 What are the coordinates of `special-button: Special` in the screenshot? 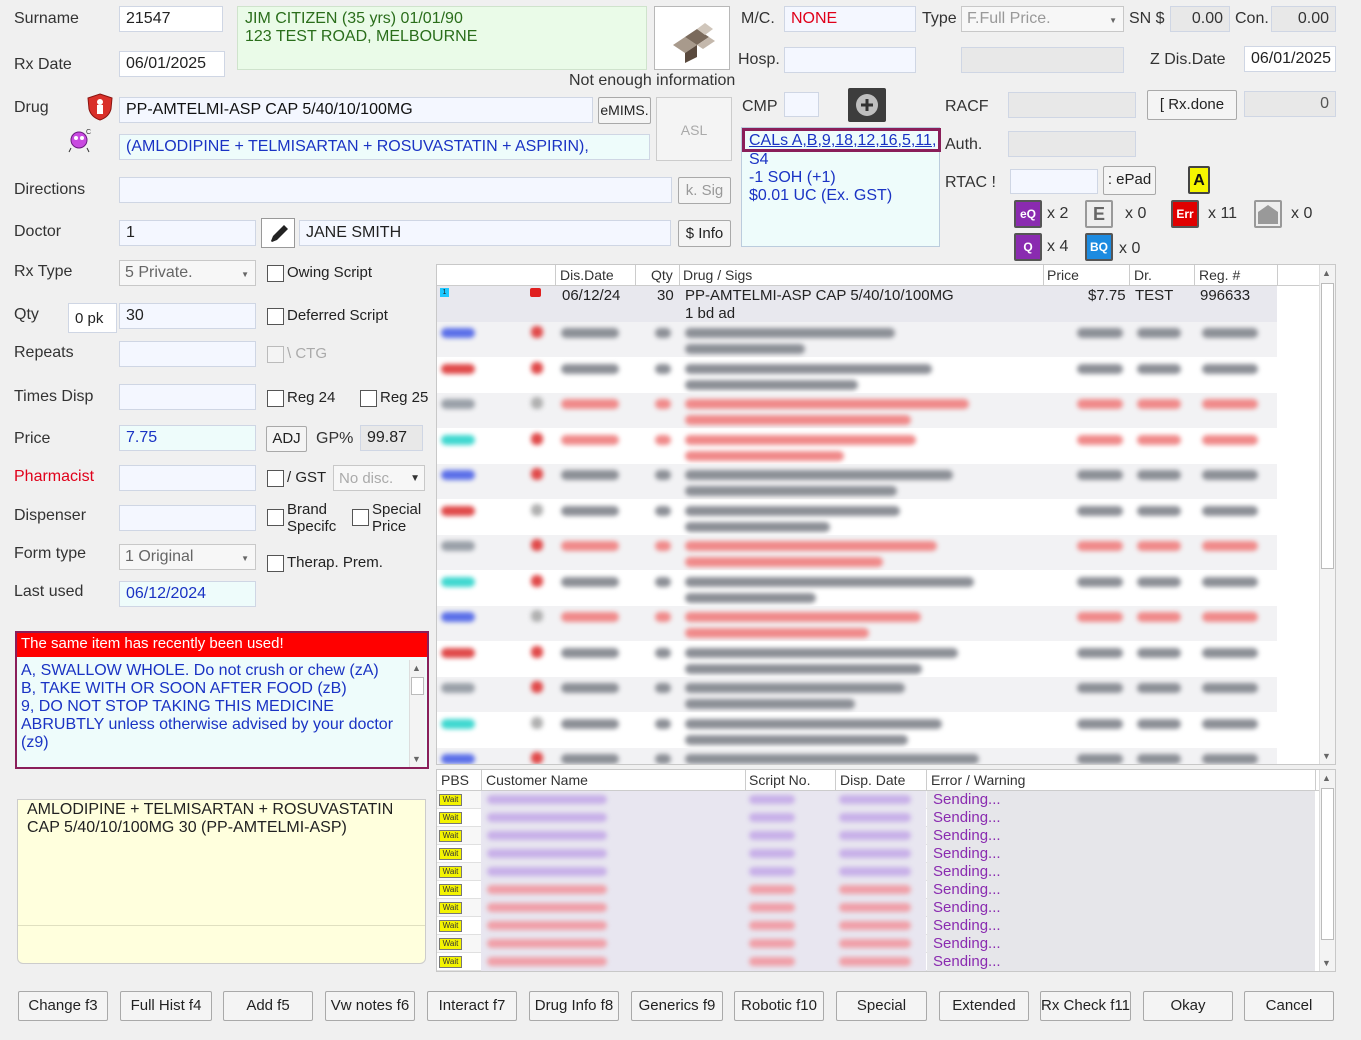 It's located at (881, 1006).